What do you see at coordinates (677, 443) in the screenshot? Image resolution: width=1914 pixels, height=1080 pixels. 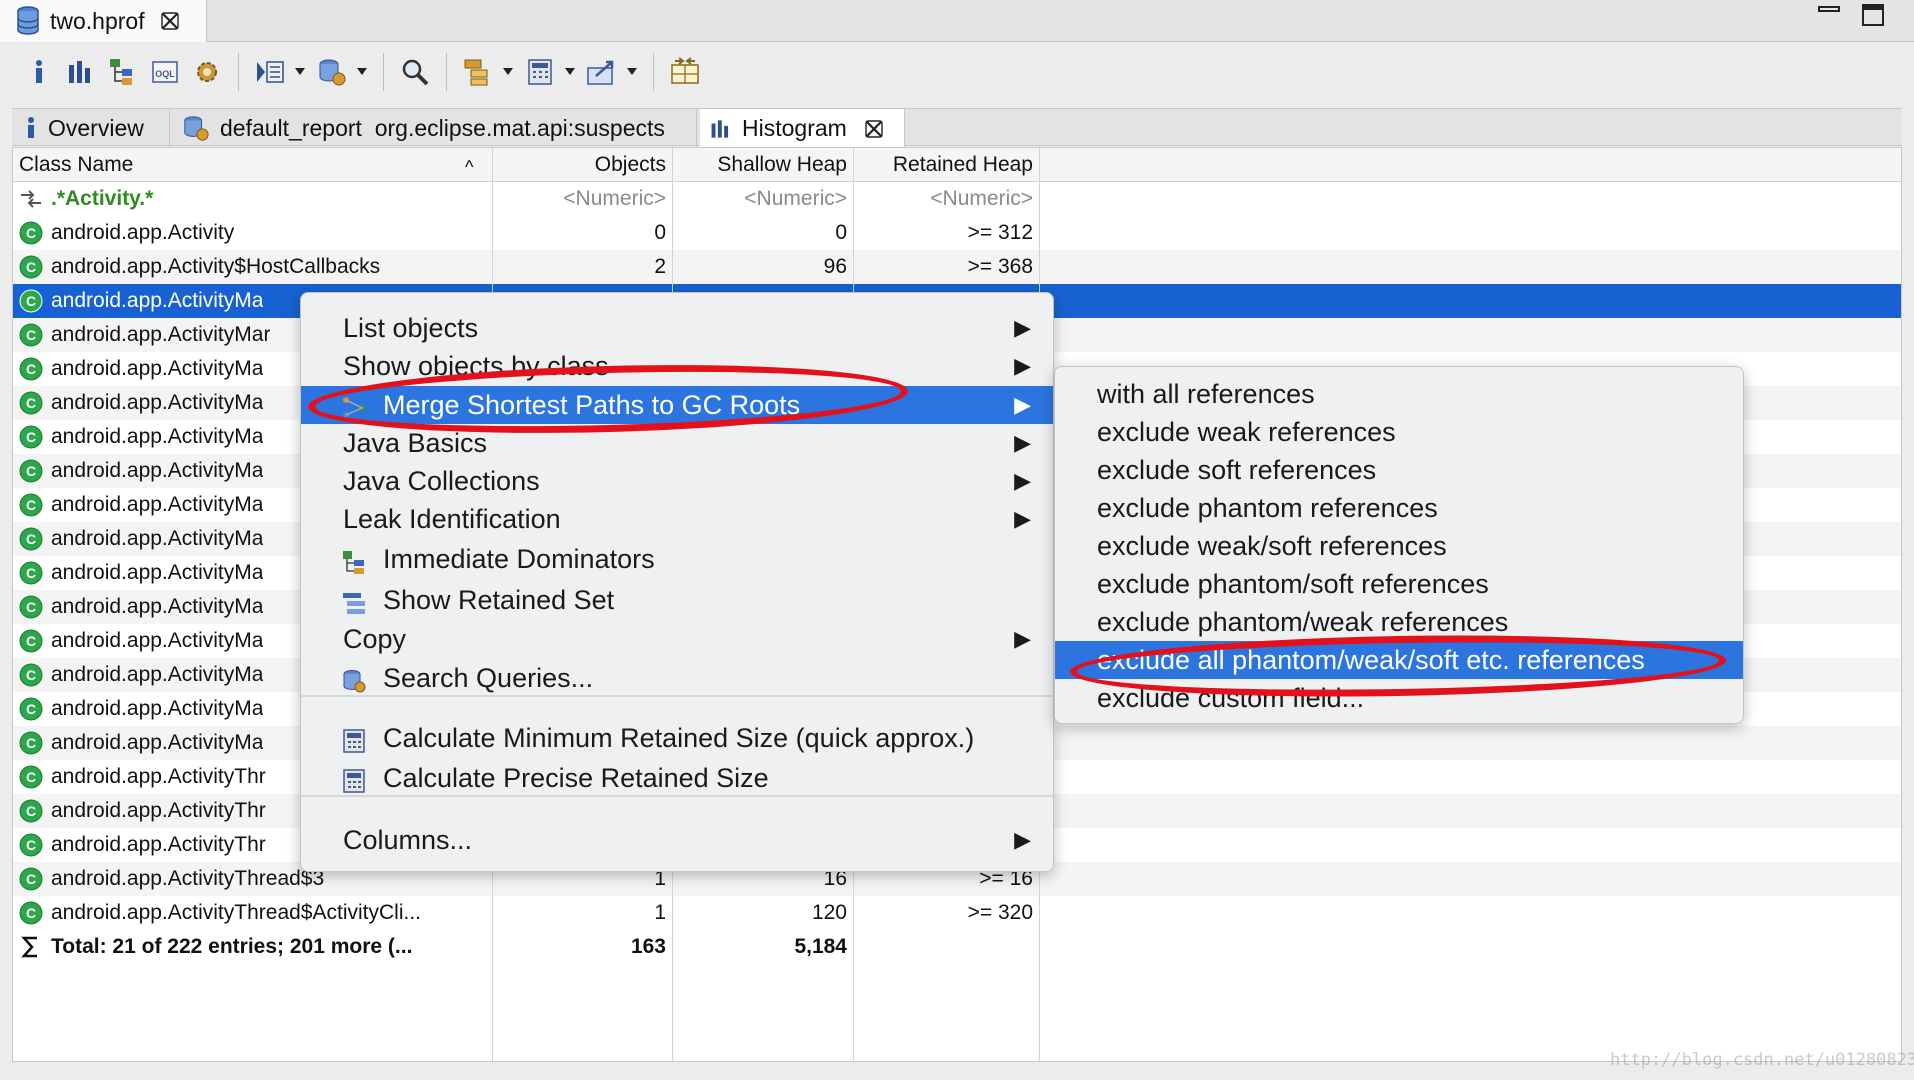 I see `menu-item-java-basics: Java Basics ▶` at bounding box center [677, 443].